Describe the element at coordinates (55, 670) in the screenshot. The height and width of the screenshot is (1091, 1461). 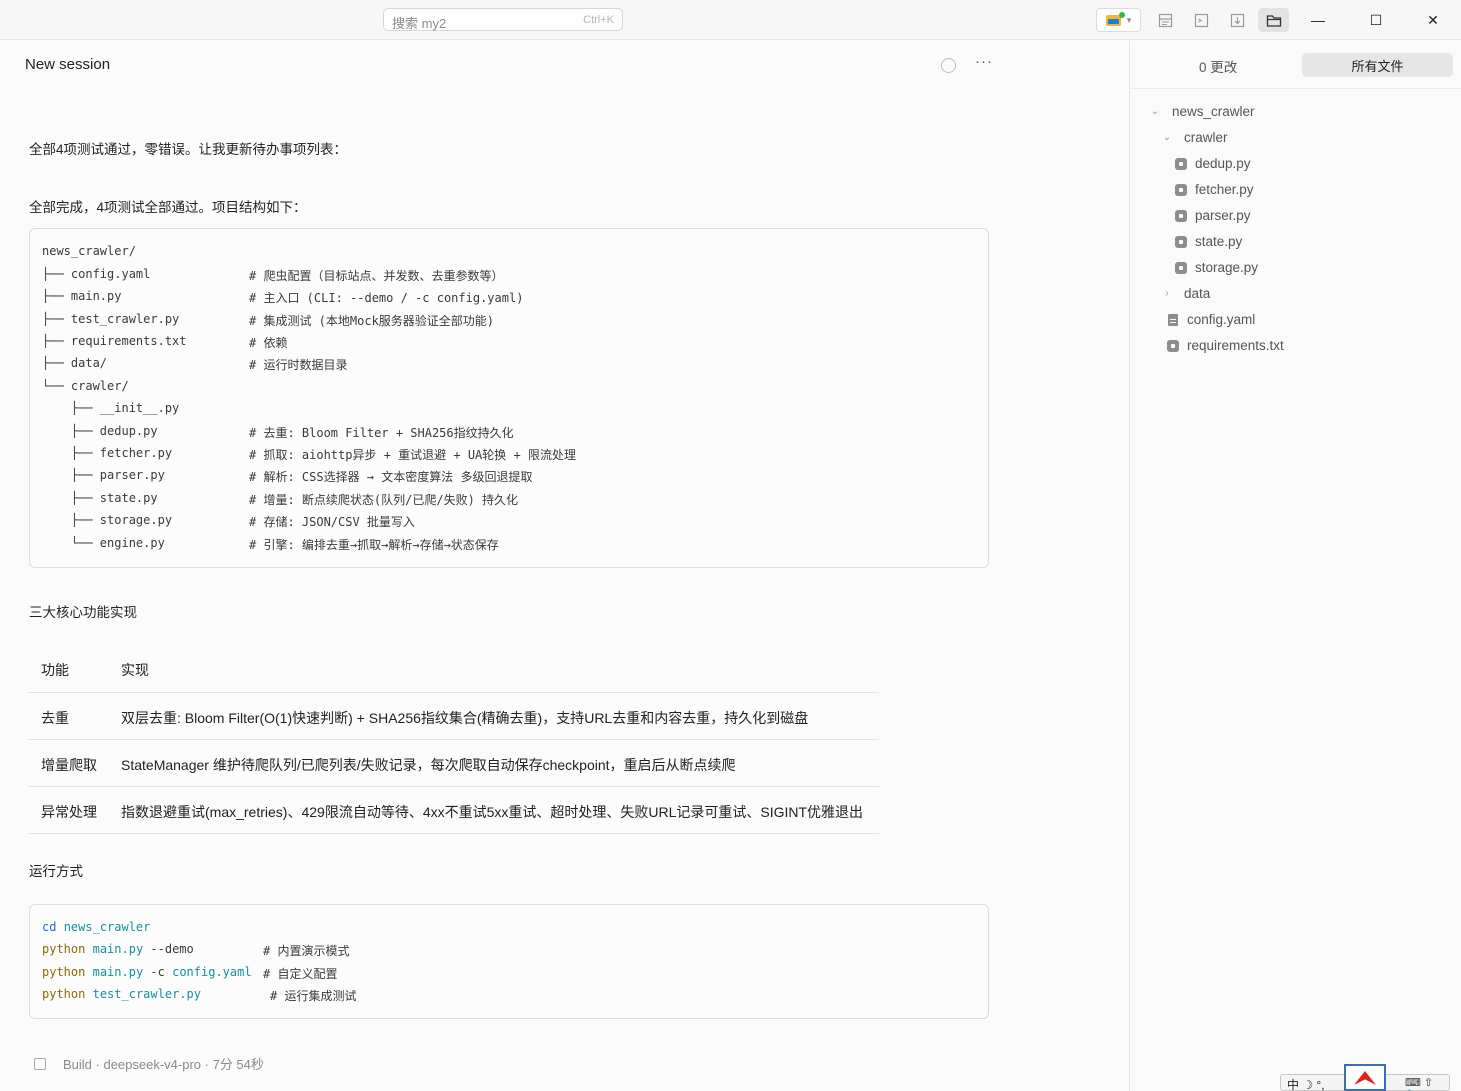
I see `table-header-cell: 功能` at that location.